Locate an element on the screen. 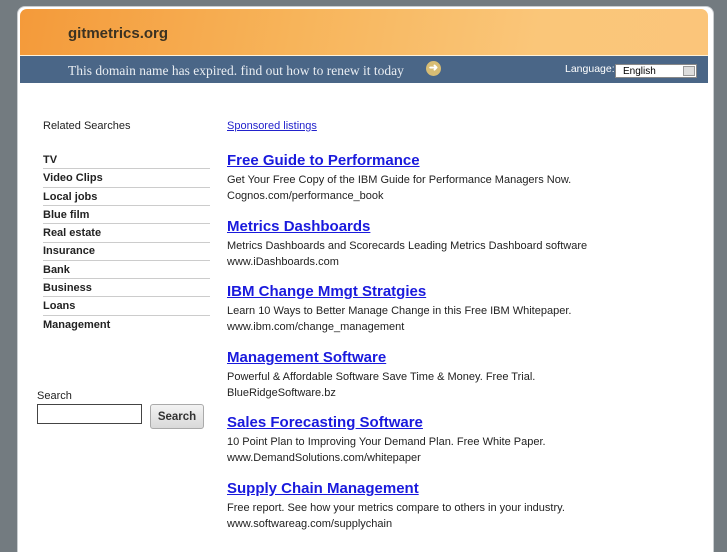 This screenshot has width=727, height=552. related-search-item: Local jobs is located at coordinates (126, 197).